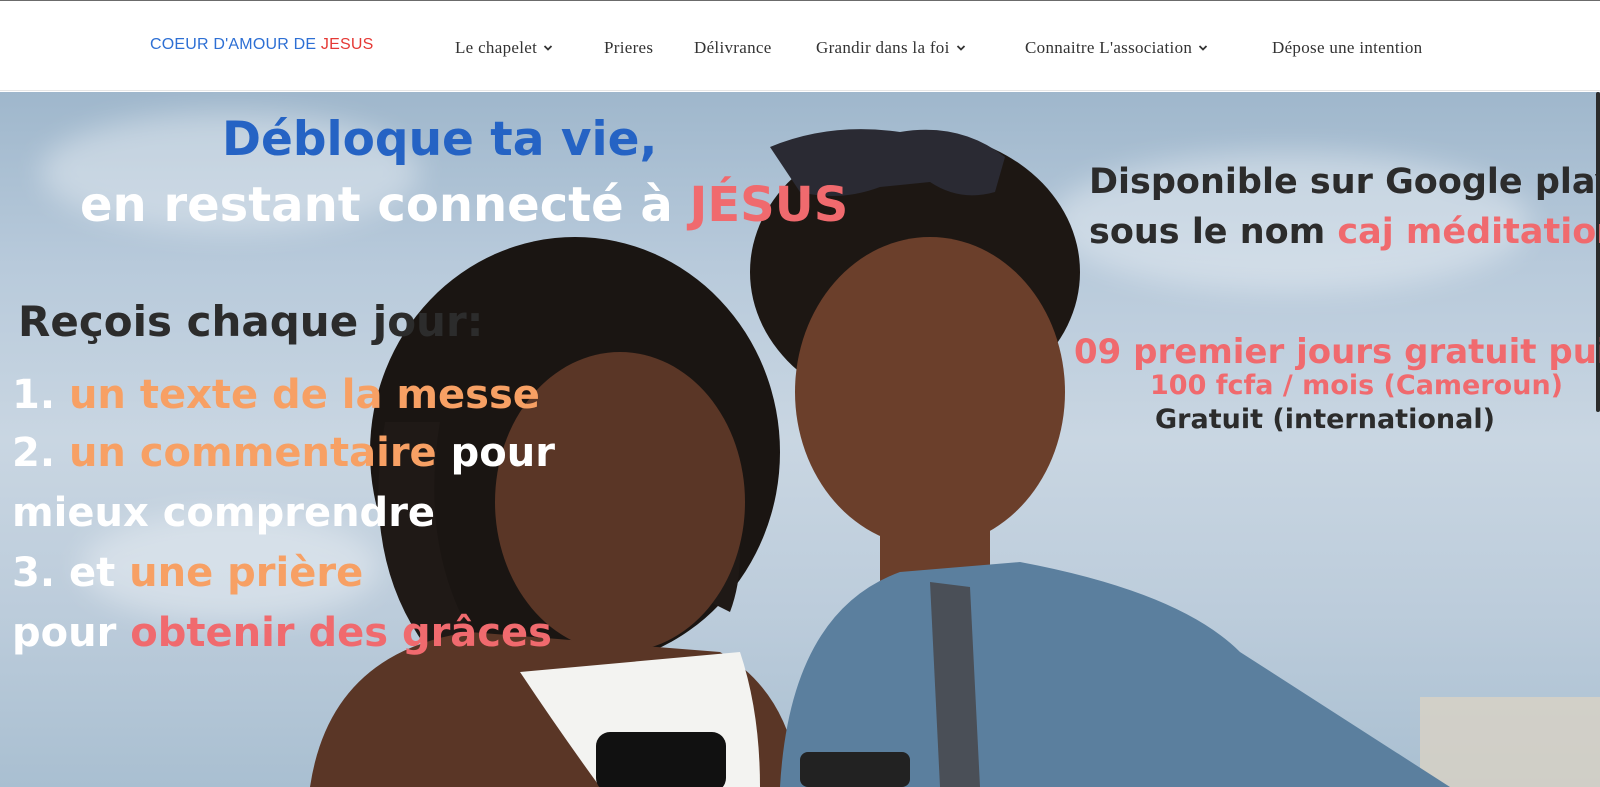 The height and width of the screenshot is (787, 1600). What do you see at coordinates (769, 205) in the screenshot?
I see `headline-jesus: JÉSUS` at bounding box center [769, 205].